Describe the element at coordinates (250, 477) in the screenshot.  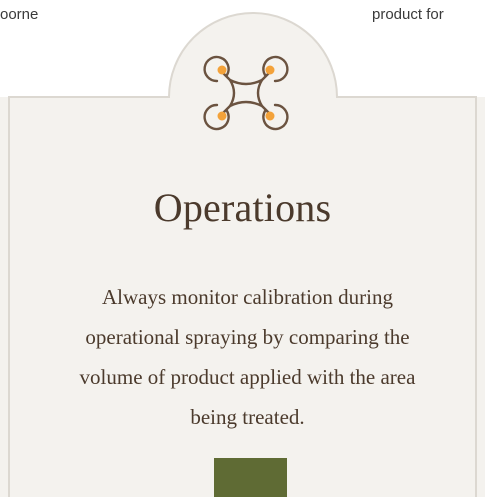
I see `card-action-button` at that location.